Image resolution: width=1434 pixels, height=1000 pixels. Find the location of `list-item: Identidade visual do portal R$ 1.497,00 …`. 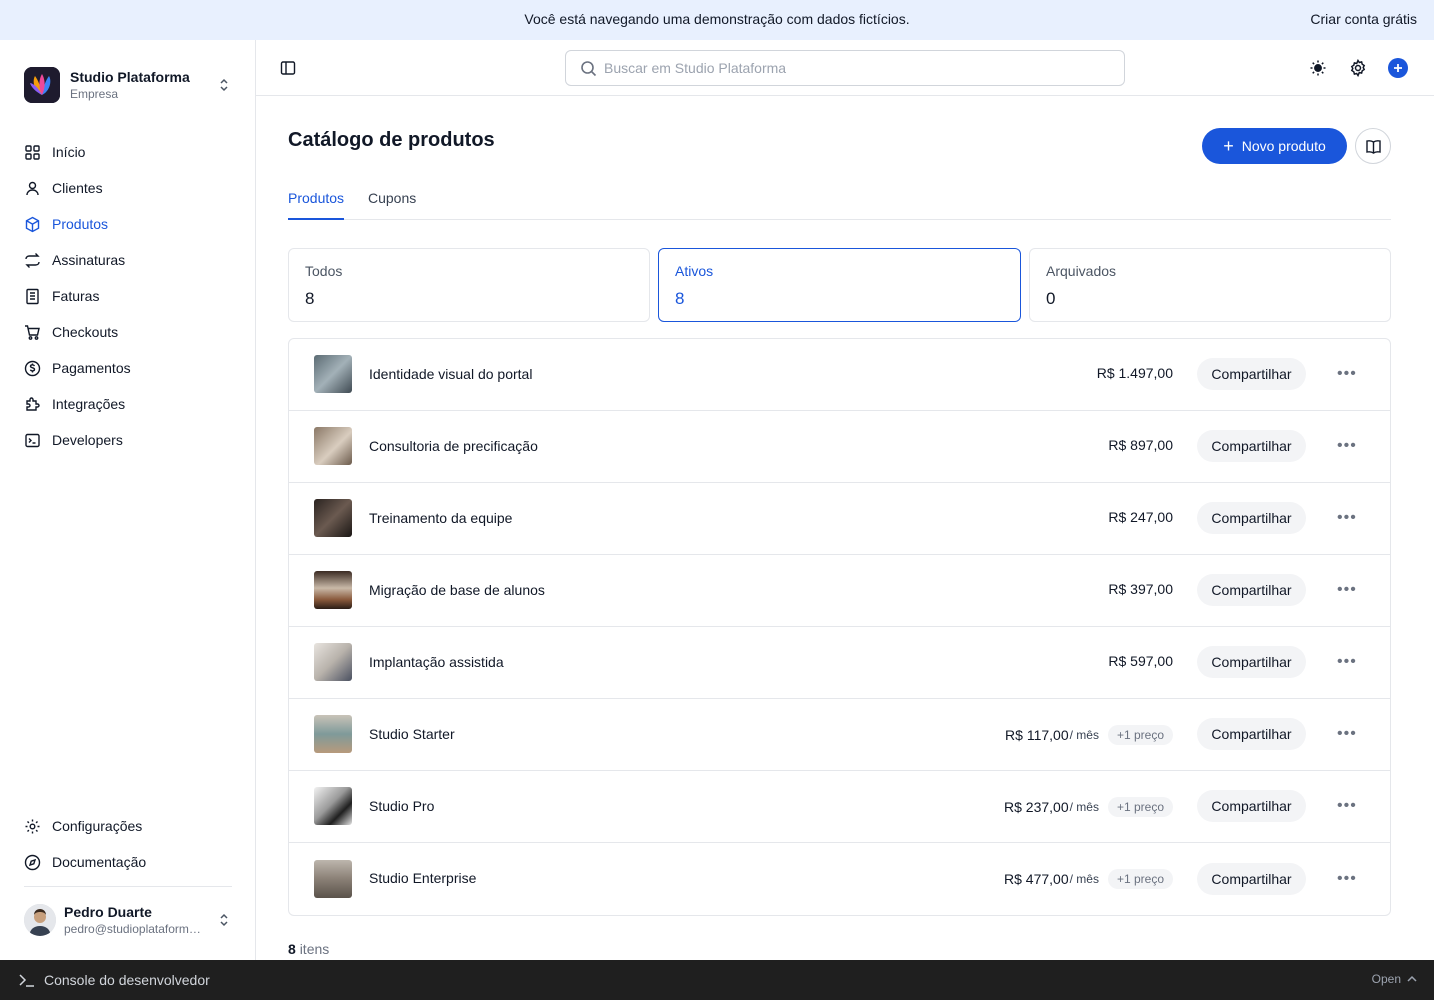

list-item: Identidade visual do portal R$ 1.497,00 … is located at coordinates (839, 375).